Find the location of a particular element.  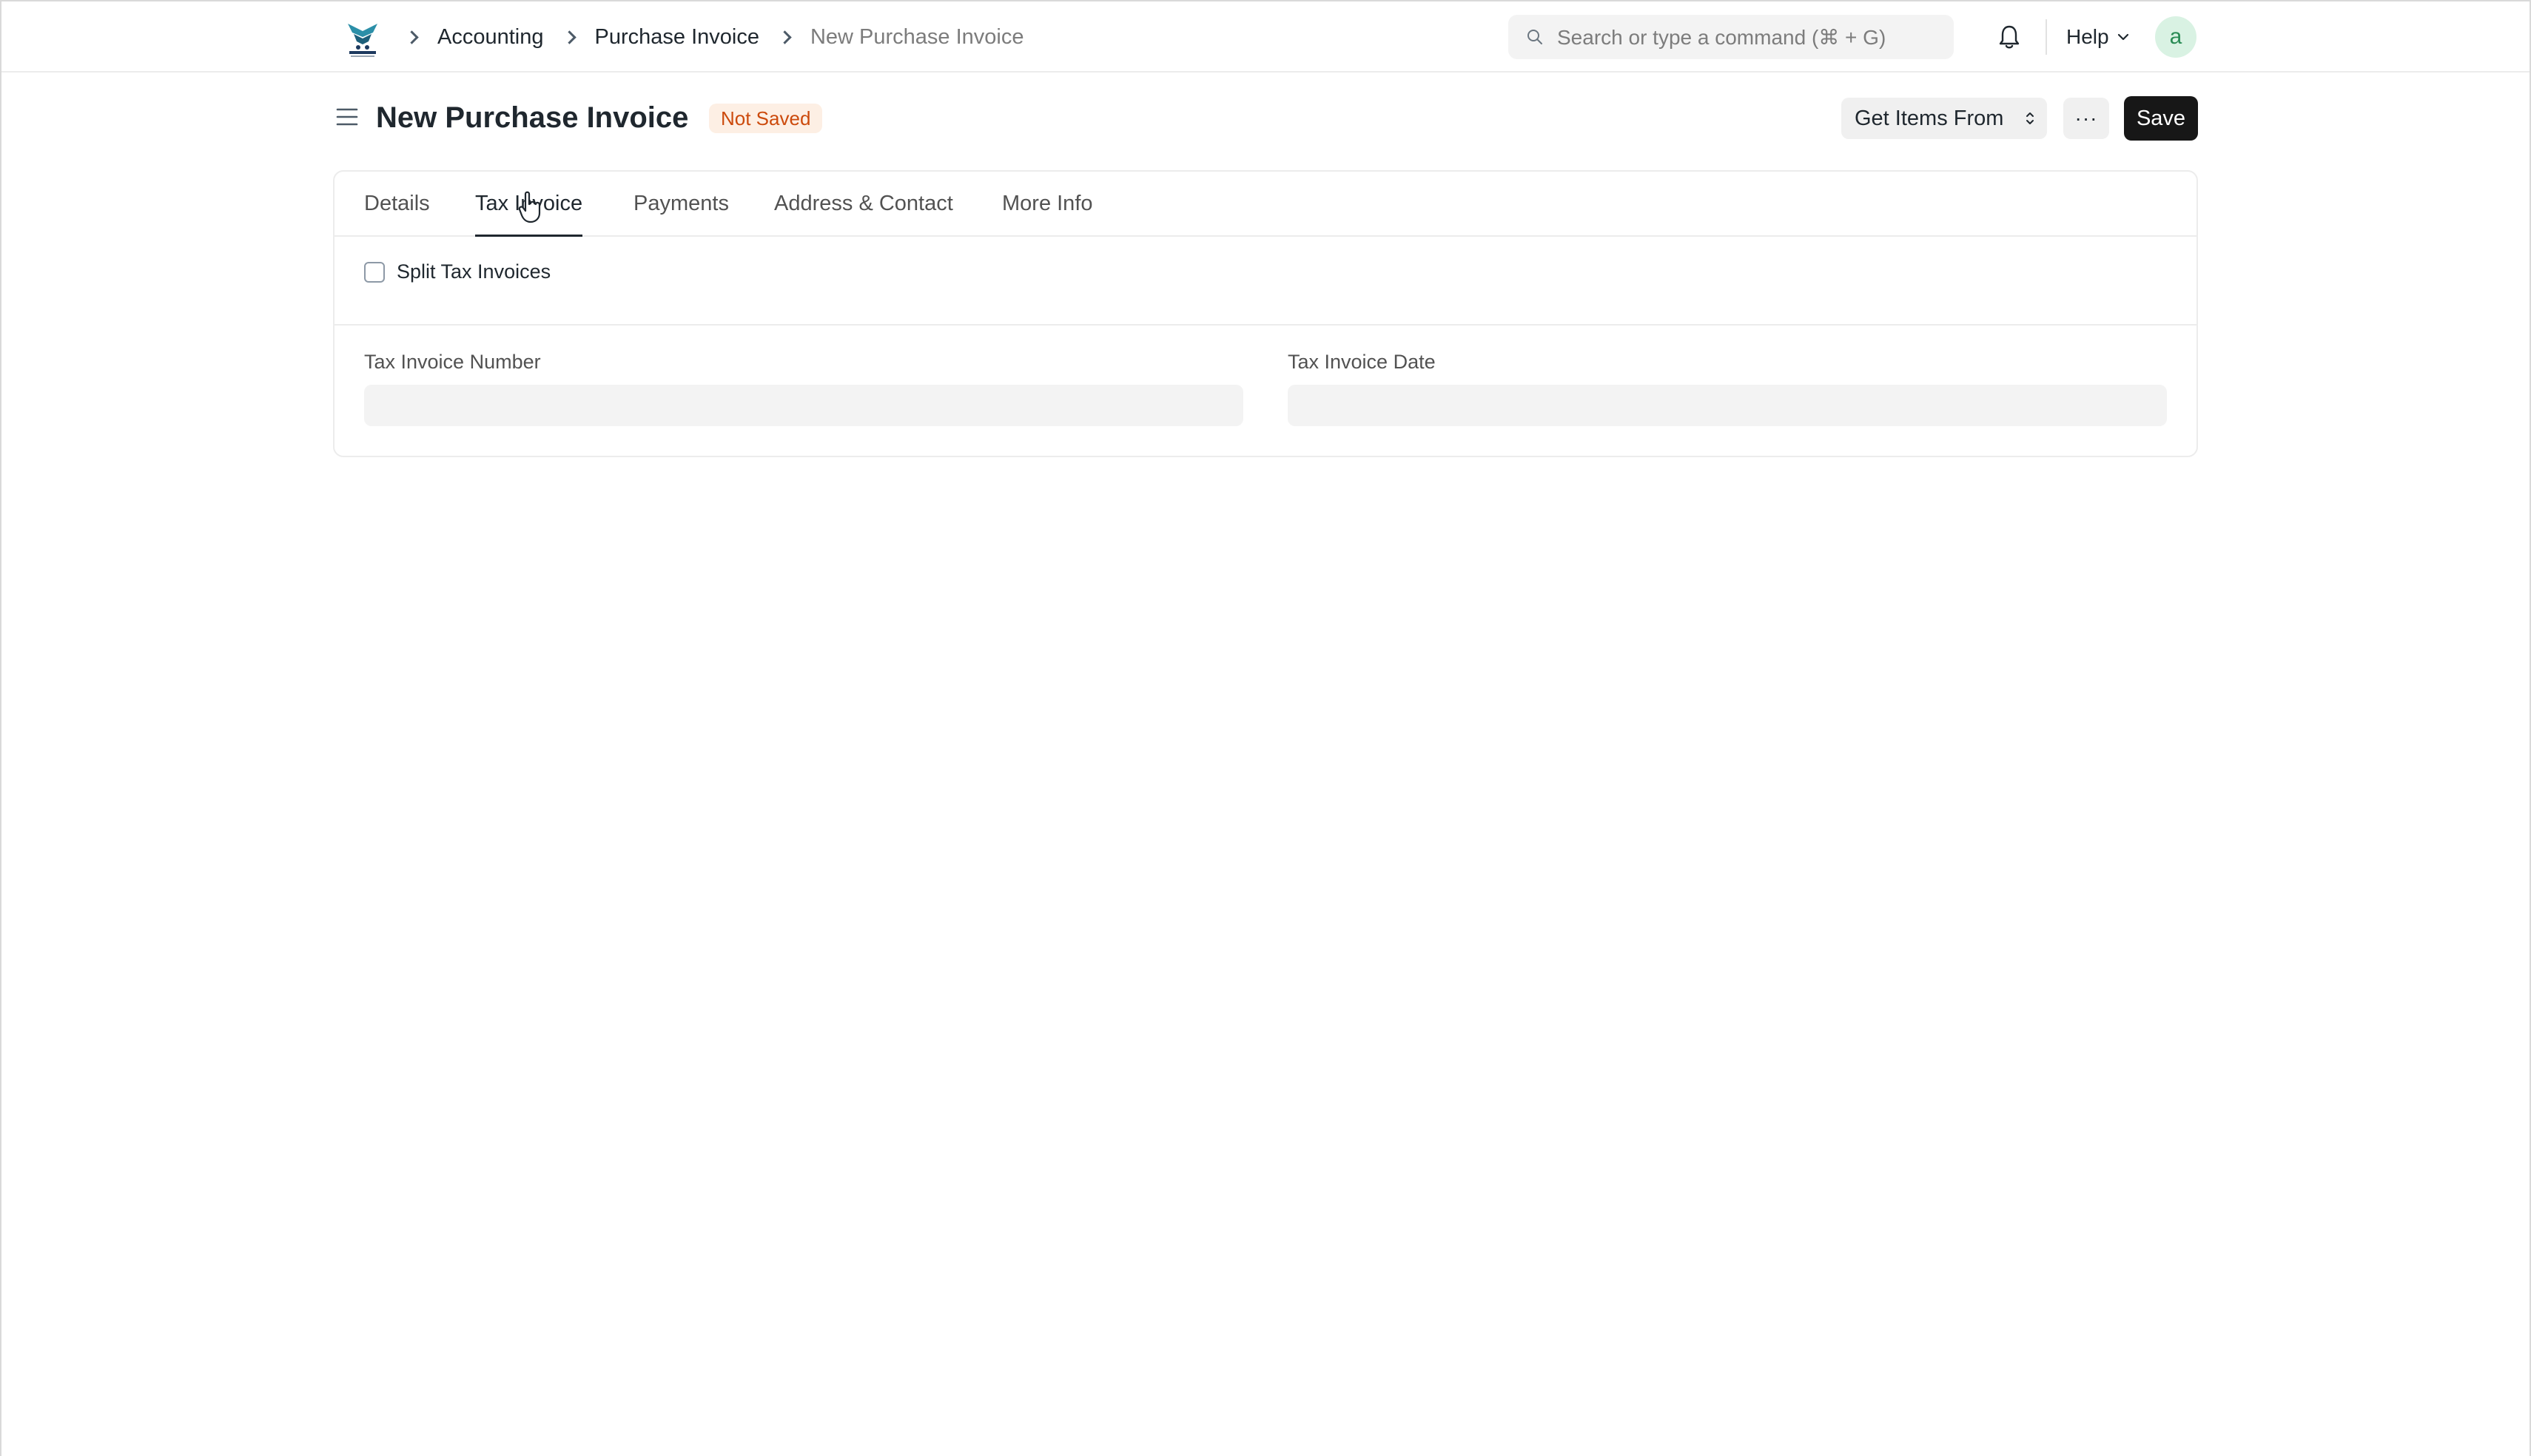

page-title: New Purchase Invoice is located at coordinates (532, 118).